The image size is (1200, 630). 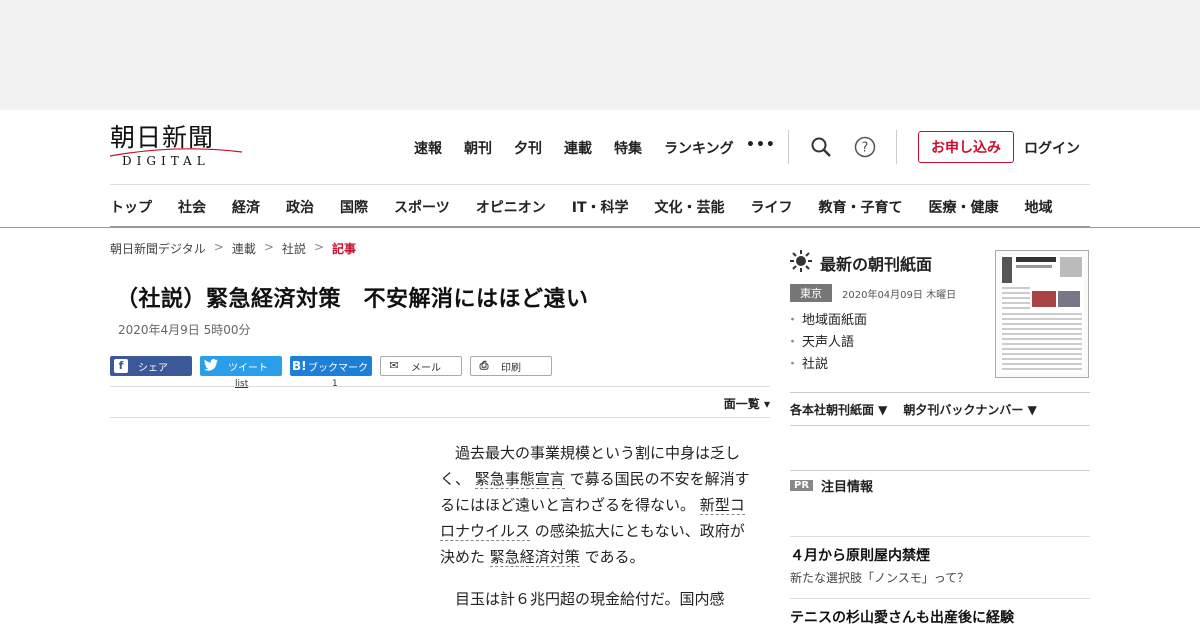 I want to click on twitter-icon, so click(x=211, y=366).